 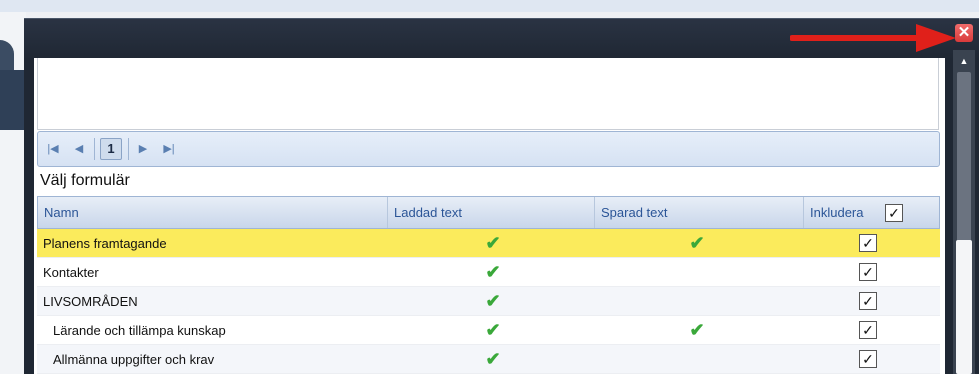 What do you see at coordinates (143, 149) in the screenshot?
I see `next-page-icon: ▶` at bounding box center [143, 149].